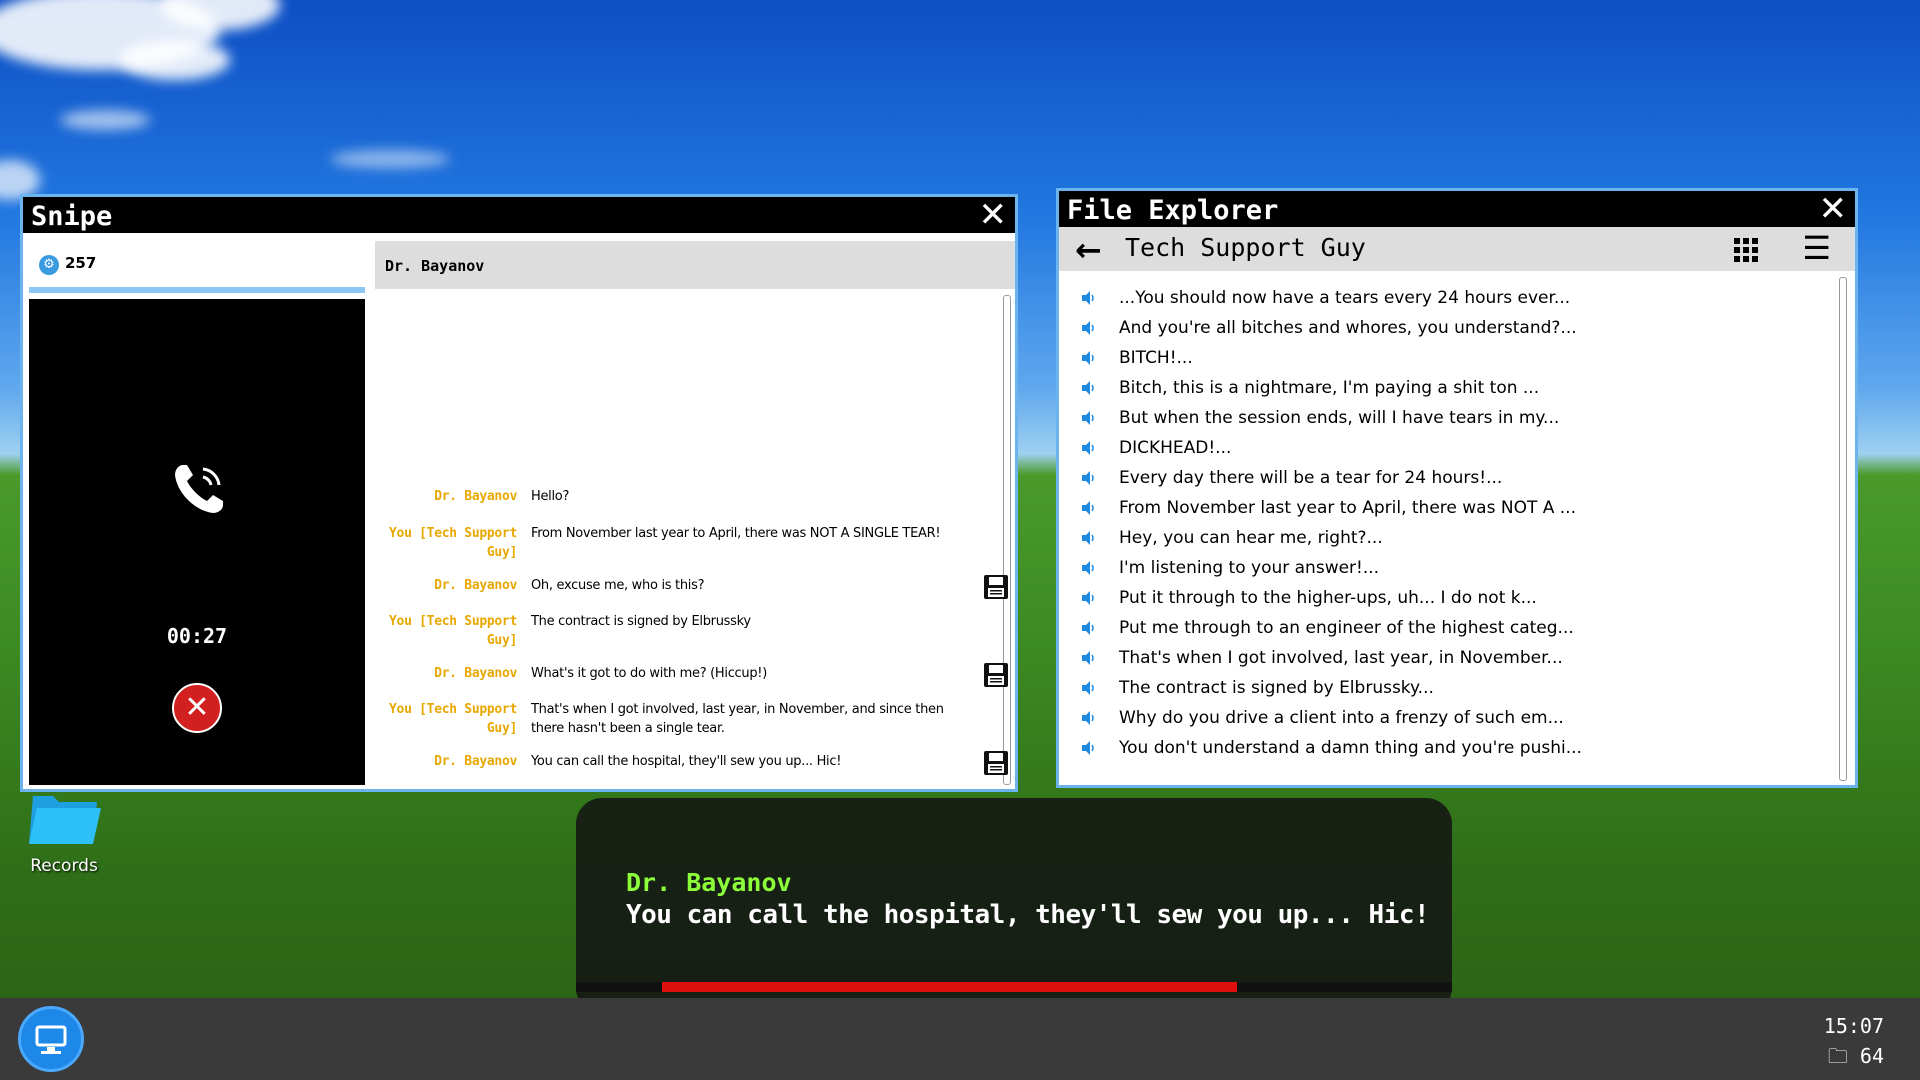  Describe the element at coordinates (1173, 210) in the screenshot. I see `explorer-title: File Explorer` at that location.